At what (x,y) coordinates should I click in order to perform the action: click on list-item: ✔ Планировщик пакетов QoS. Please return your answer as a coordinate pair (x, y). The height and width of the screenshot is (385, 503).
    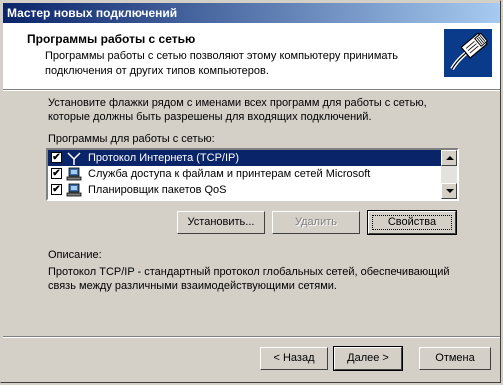
    Looking at the image, I should click on (252, 190).